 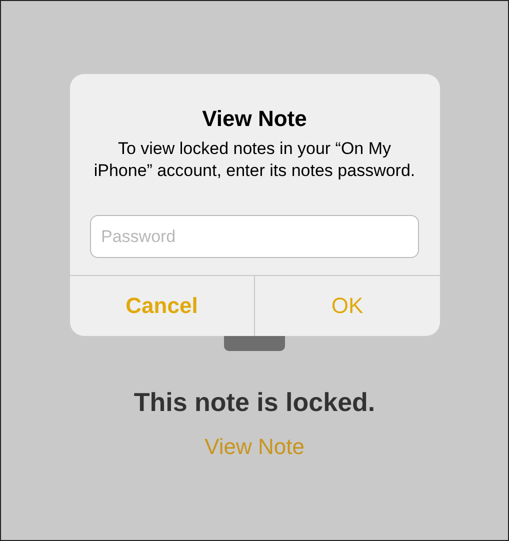 I want to click on ok-button: OK, so click(x=347, y=306).